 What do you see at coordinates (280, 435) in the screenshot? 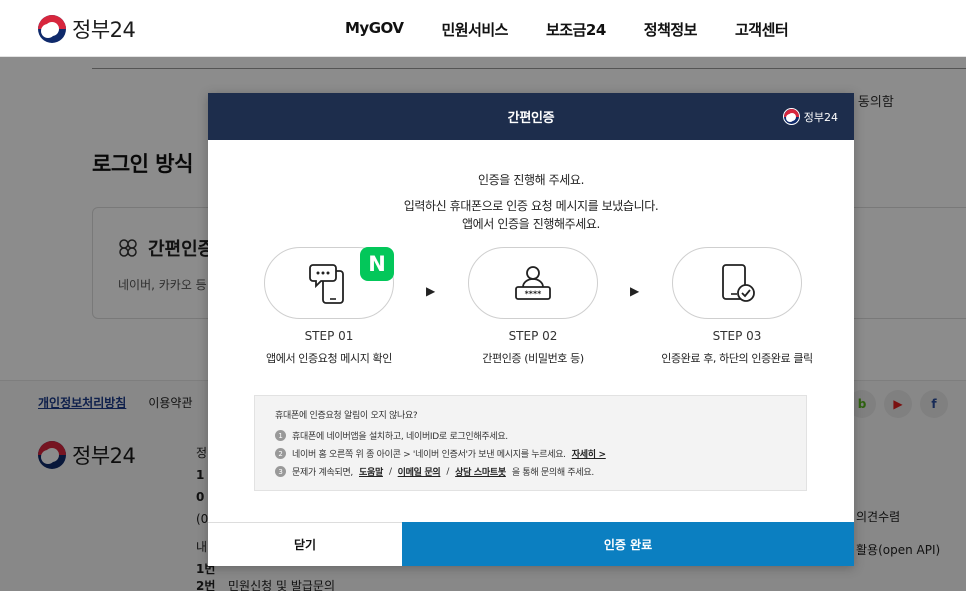
I see `number-badge: 1` at bounding box center [280, 435].